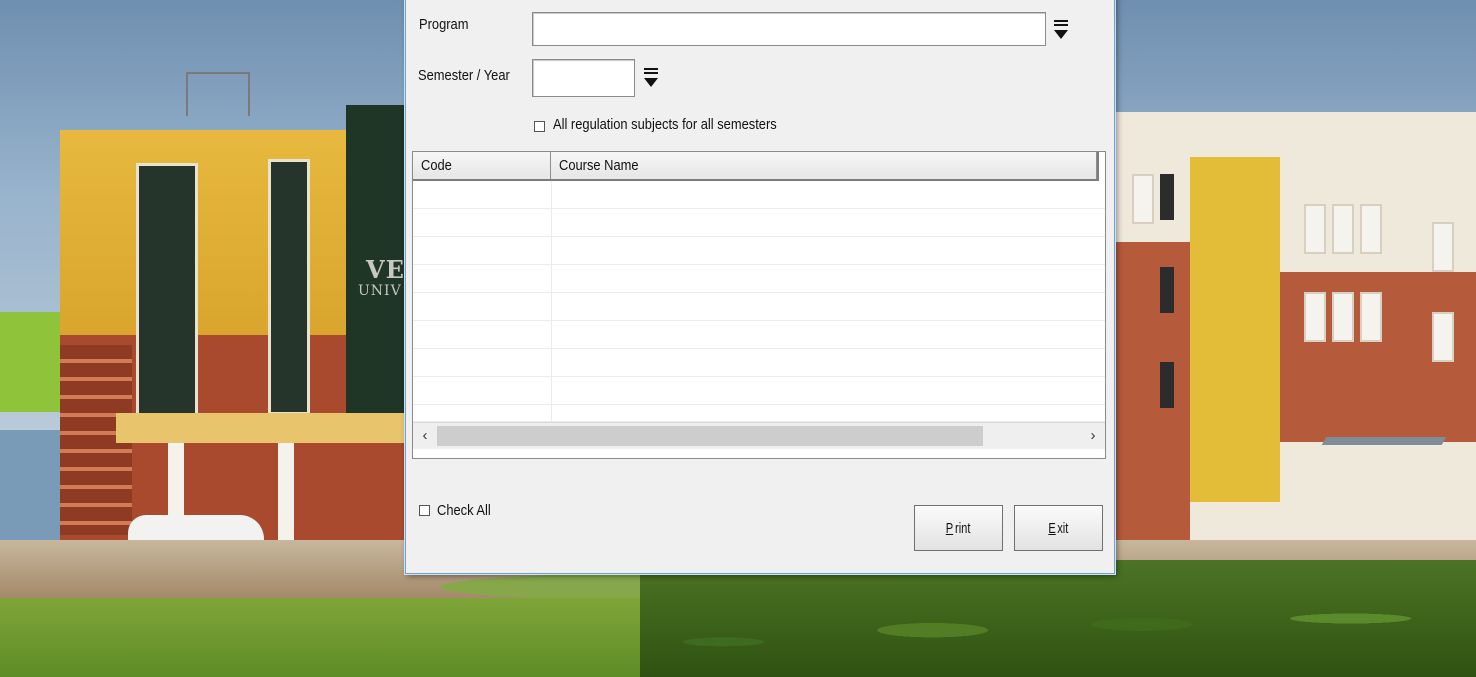 The width and height of the screenshot is (1476, 677). What do you see at coordinates (651, 76) in the screenshot?
I see `semester-year-dropdown-button` at bounding box center [651, 76].